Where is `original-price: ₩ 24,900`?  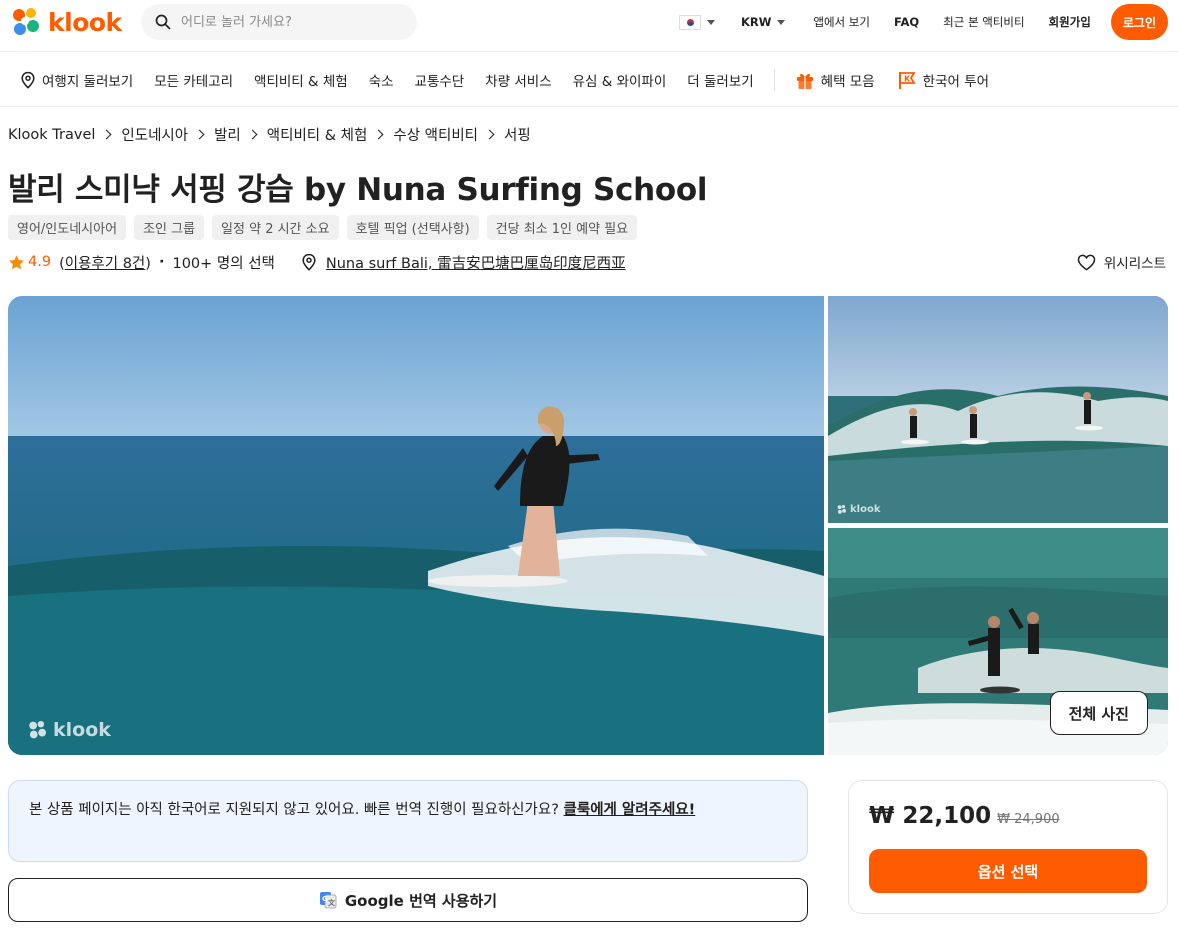
original-price: ₩ 24,900 is located at coordinates (1028, 819).